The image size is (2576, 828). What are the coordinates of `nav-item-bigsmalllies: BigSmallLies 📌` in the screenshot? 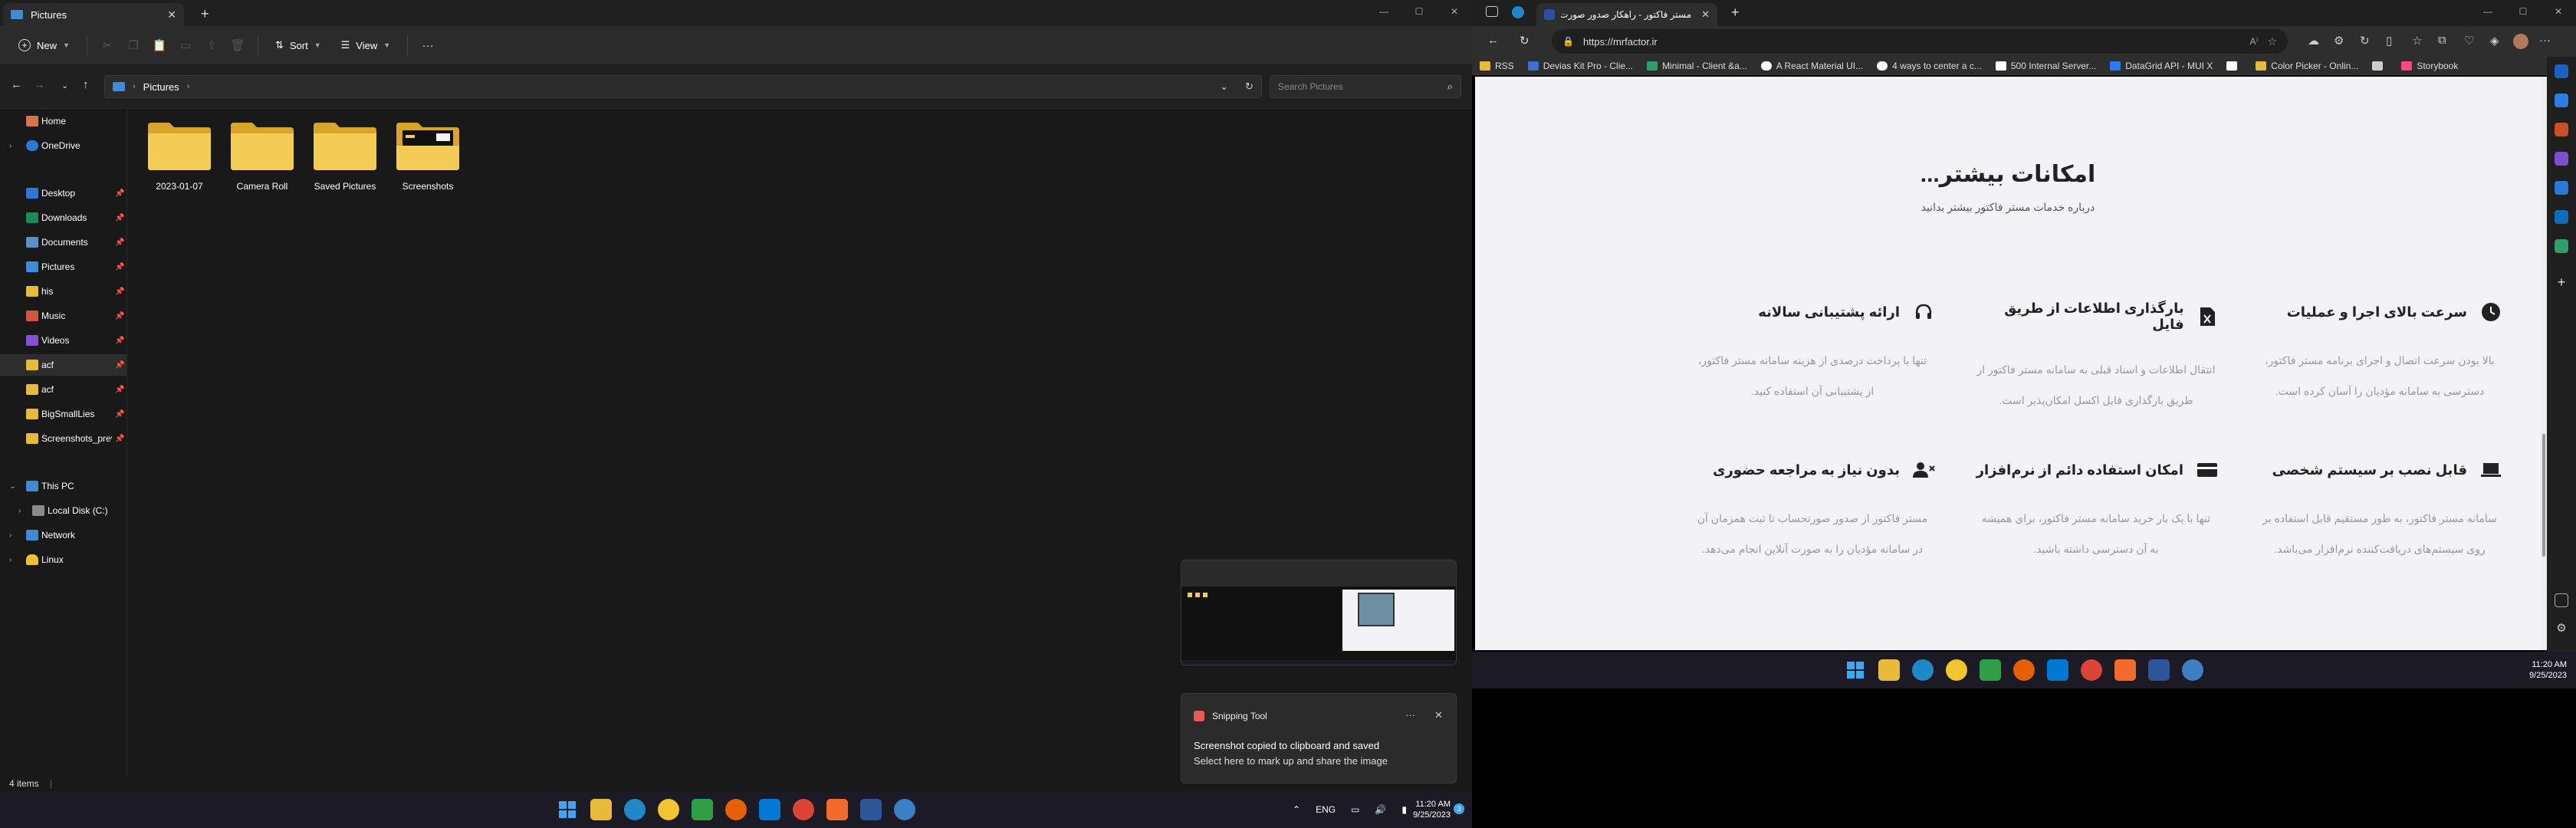 It's located at (63, 414).